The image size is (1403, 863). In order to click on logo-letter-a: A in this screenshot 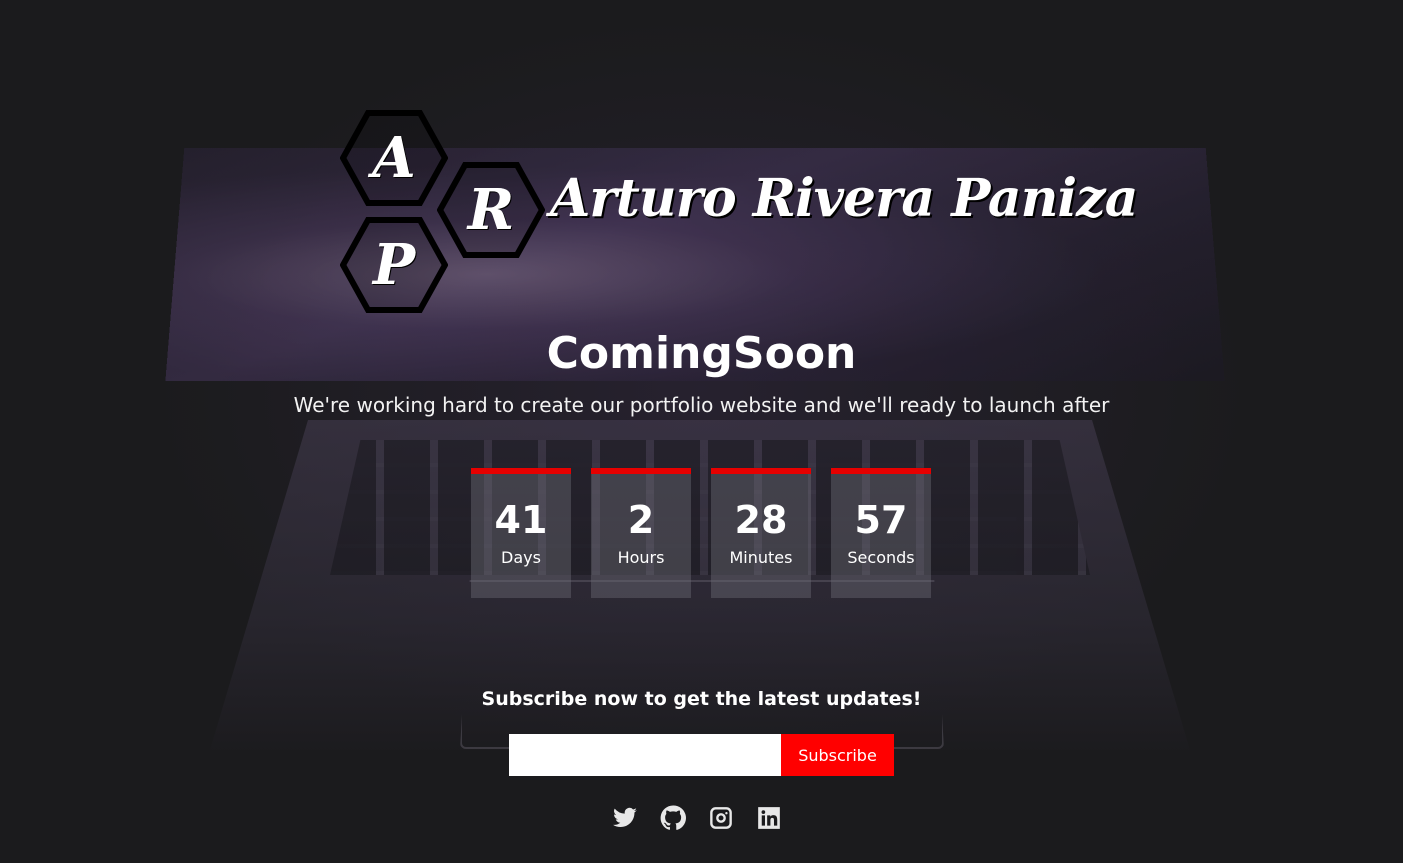, I will do `click(394, 158)`.